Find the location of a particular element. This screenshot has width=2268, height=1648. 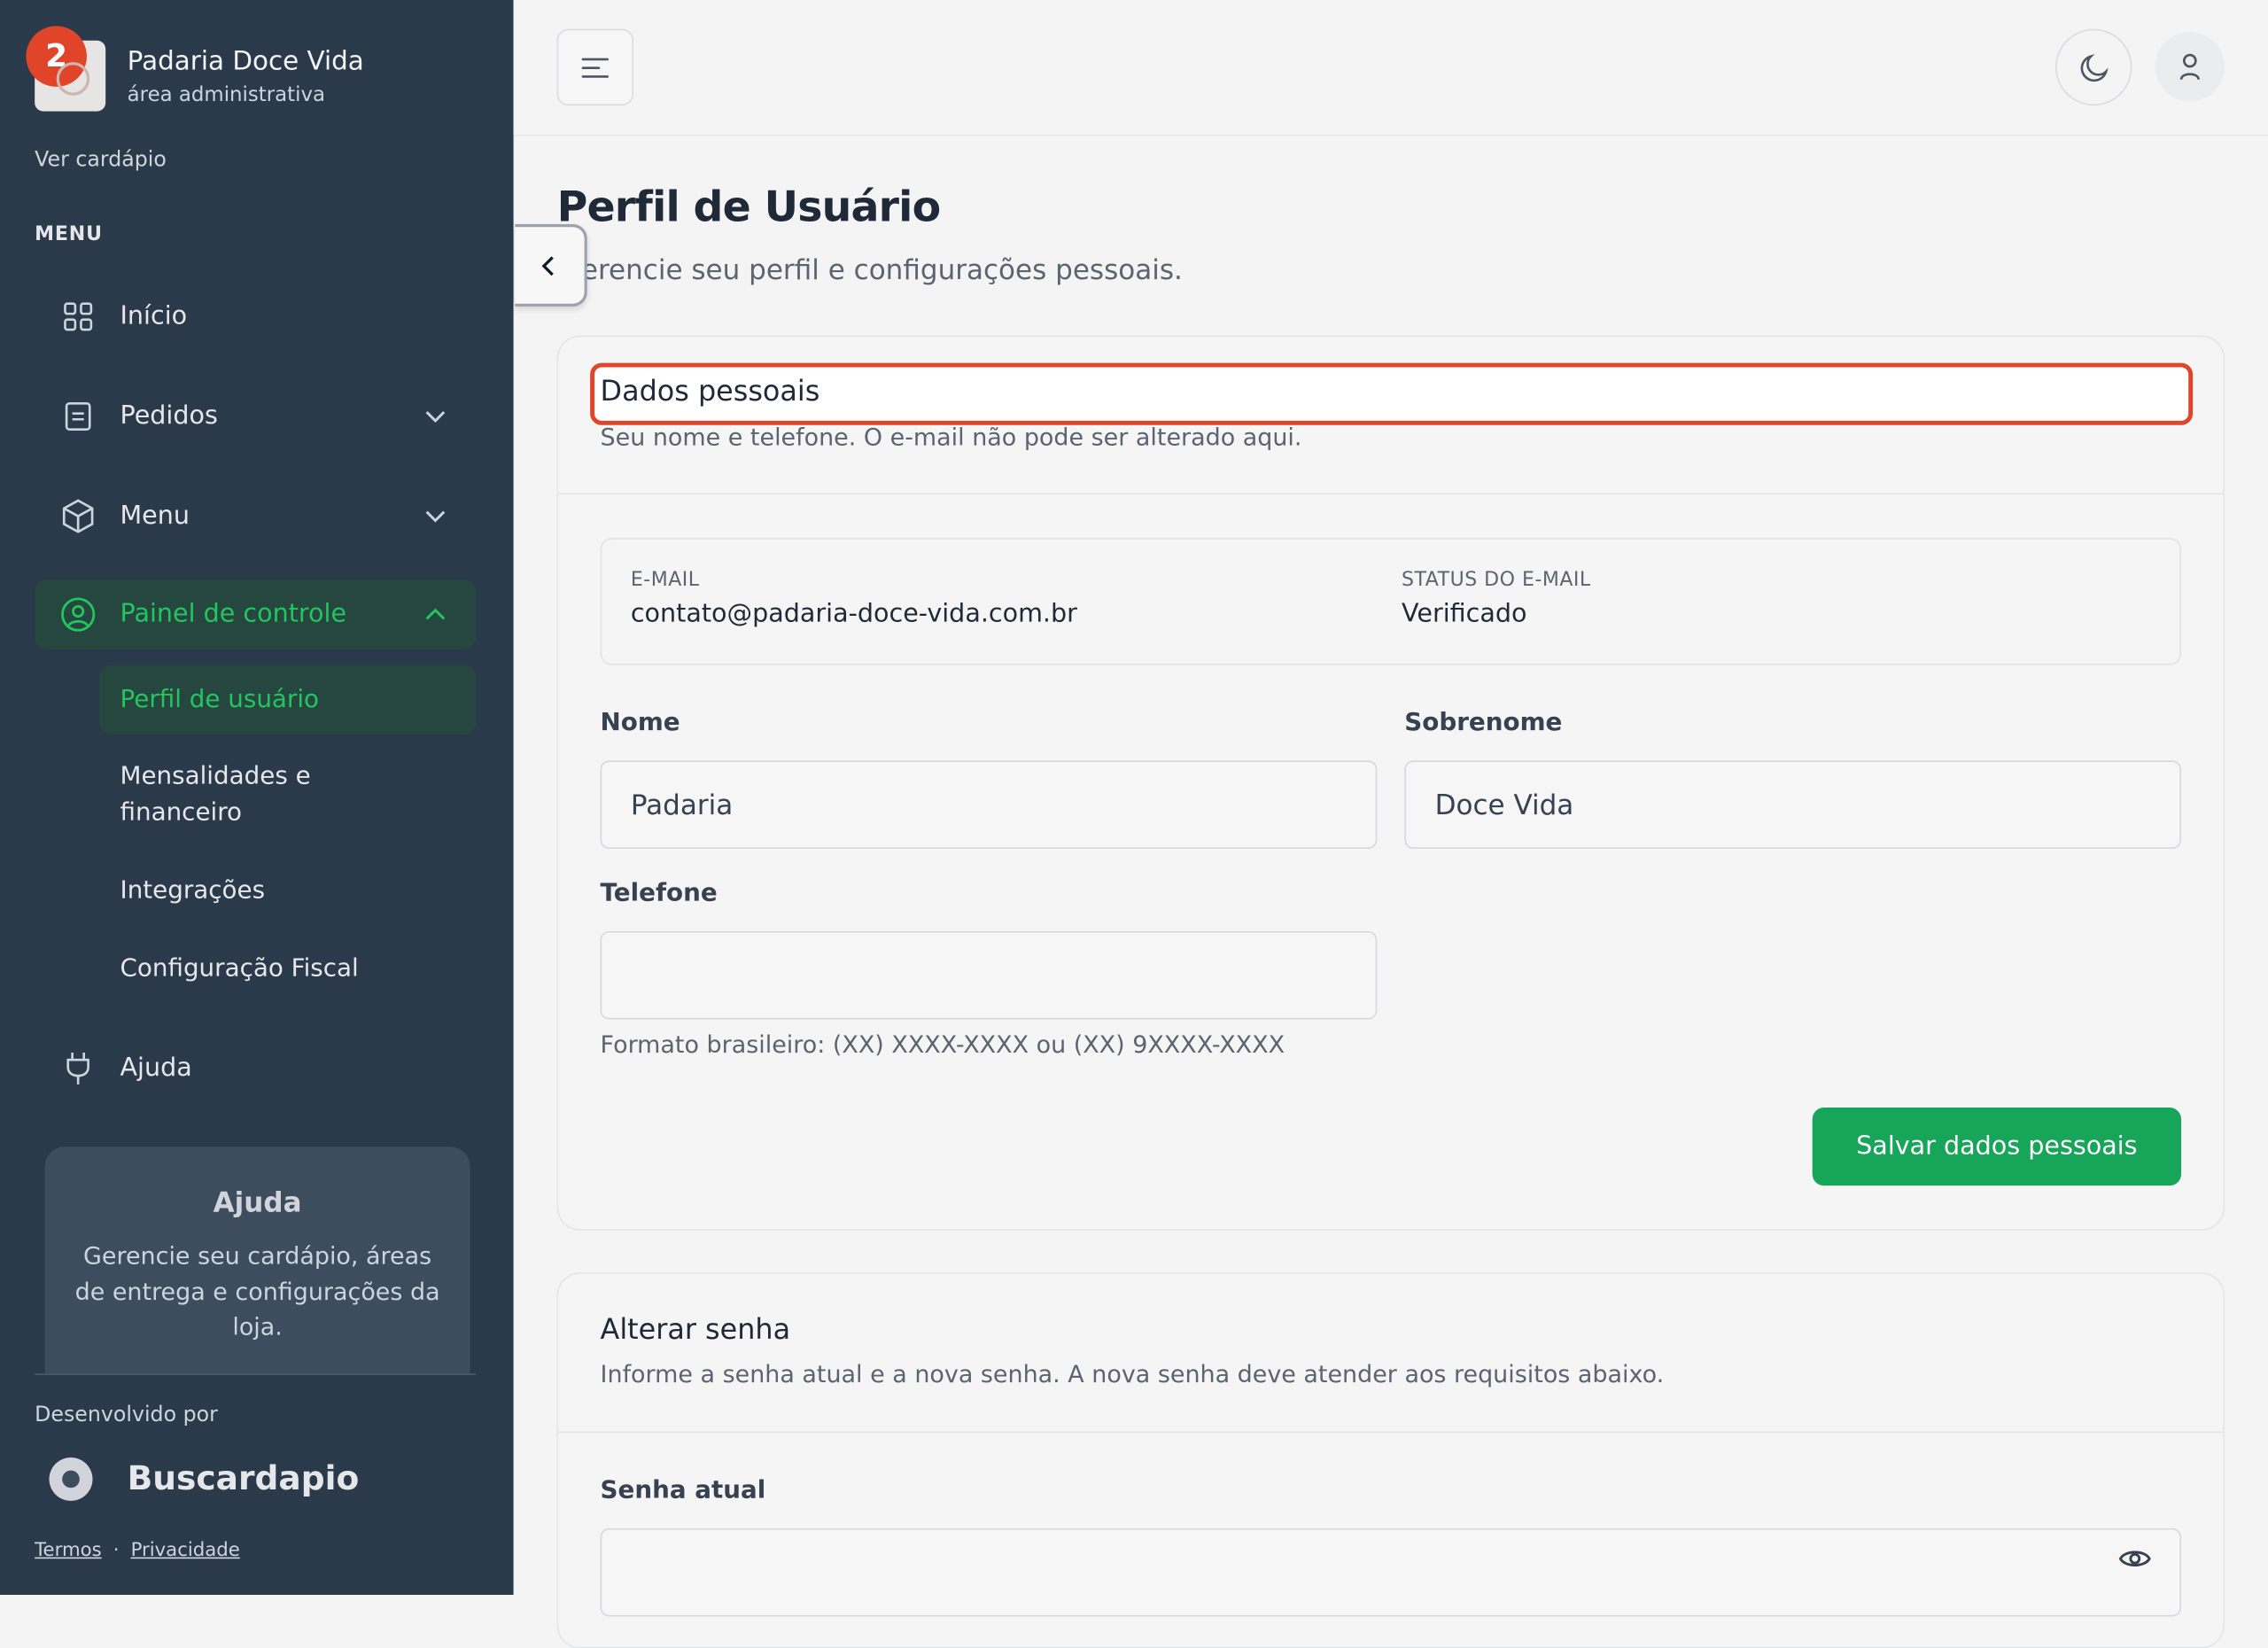

collapse-sidebar-button is located at coordinates (551, 265).